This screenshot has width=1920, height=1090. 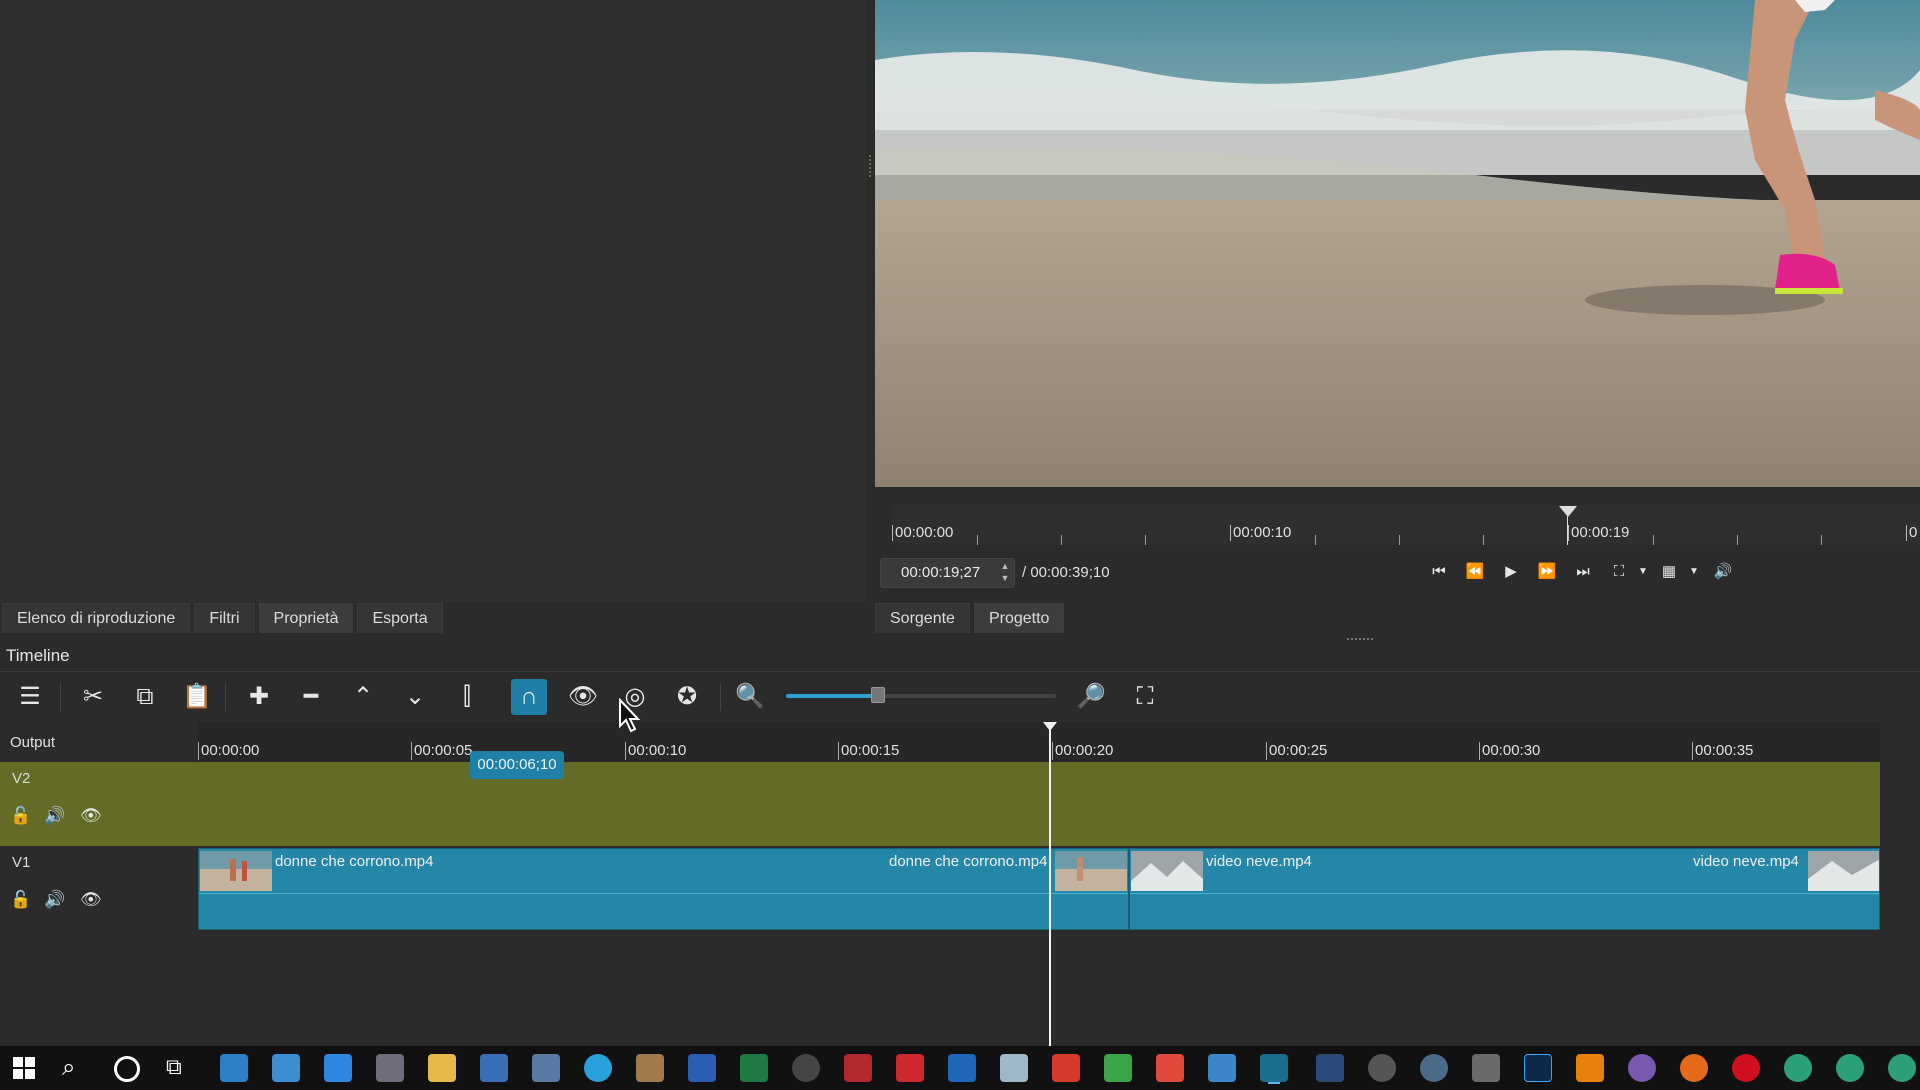 What do you see at coordinates (1619, 572) in the screenshot?
I see `zoom-icon: ⛶` at bounding box center [1619, 572].